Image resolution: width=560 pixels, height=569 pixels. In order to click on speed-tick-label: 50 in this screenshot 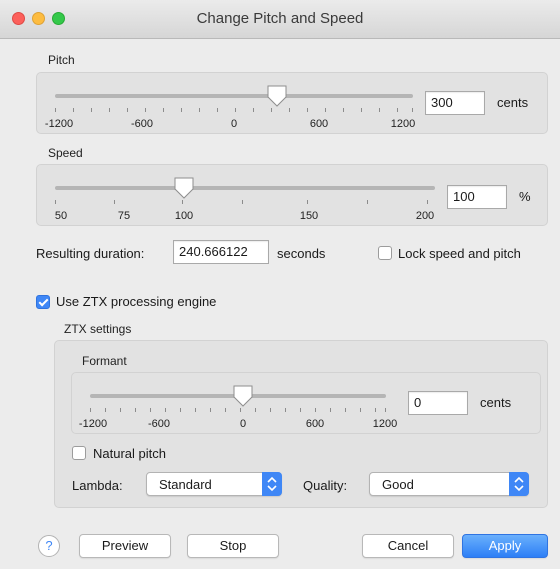, I will do `click(61, 216)`.